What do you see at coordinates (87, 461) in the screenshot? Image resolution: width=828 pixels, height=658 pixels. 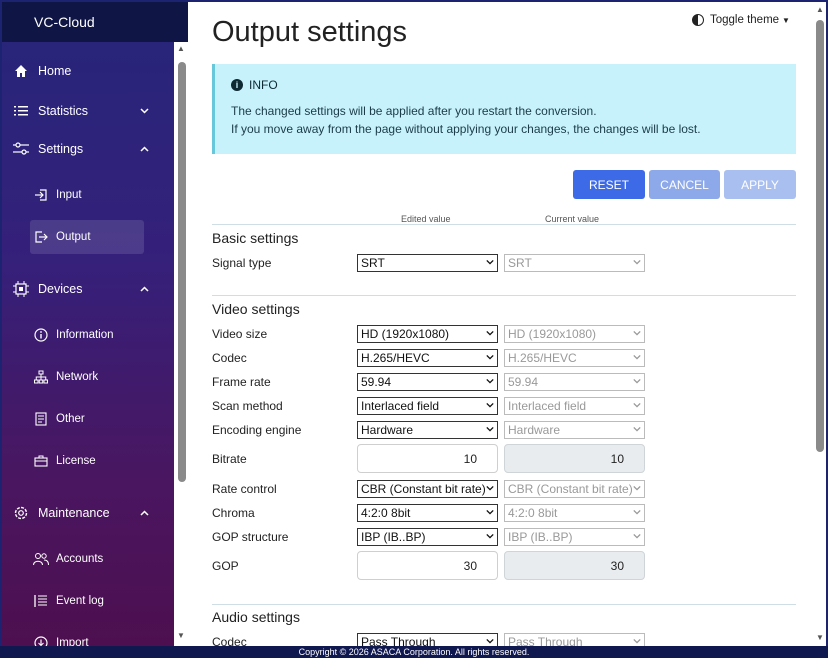 I see `sidebar-item-license: License` at bounding box center [87, 461].